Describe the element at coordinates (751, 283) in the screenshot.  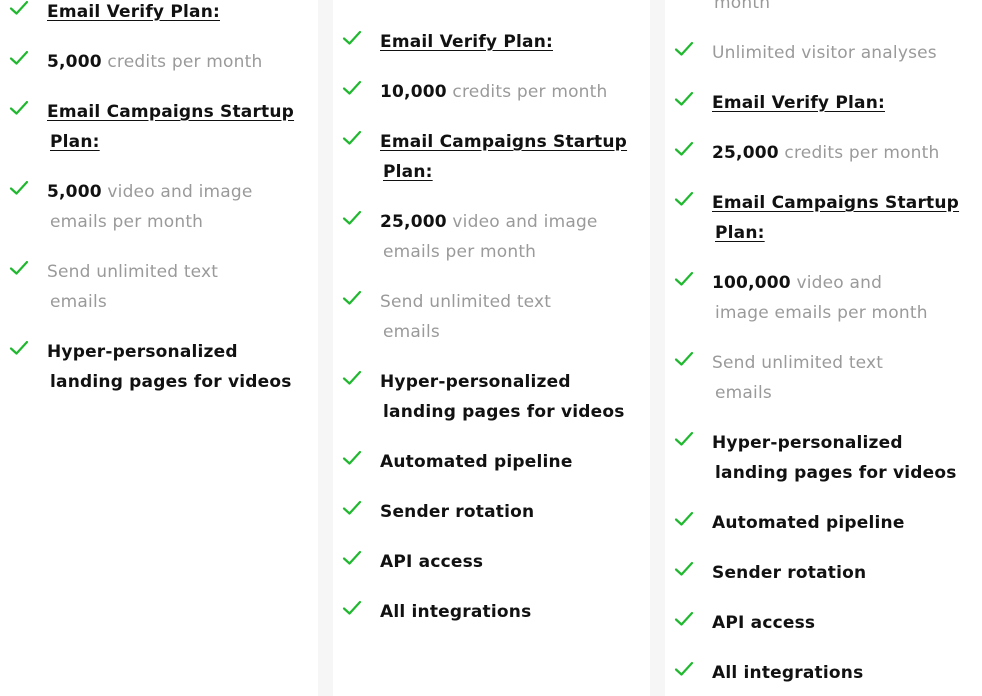
I see `feature-text: 100,000` at that location.